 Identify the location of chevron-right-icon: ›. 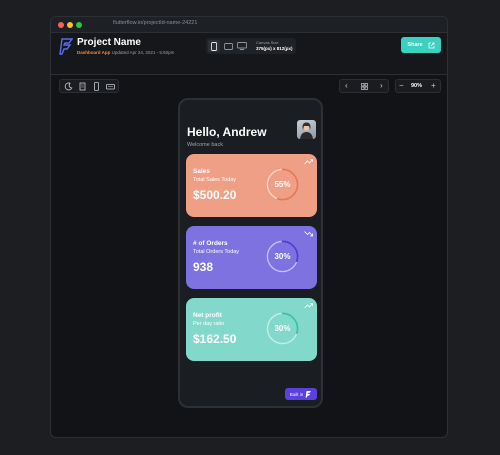
(381, 86).